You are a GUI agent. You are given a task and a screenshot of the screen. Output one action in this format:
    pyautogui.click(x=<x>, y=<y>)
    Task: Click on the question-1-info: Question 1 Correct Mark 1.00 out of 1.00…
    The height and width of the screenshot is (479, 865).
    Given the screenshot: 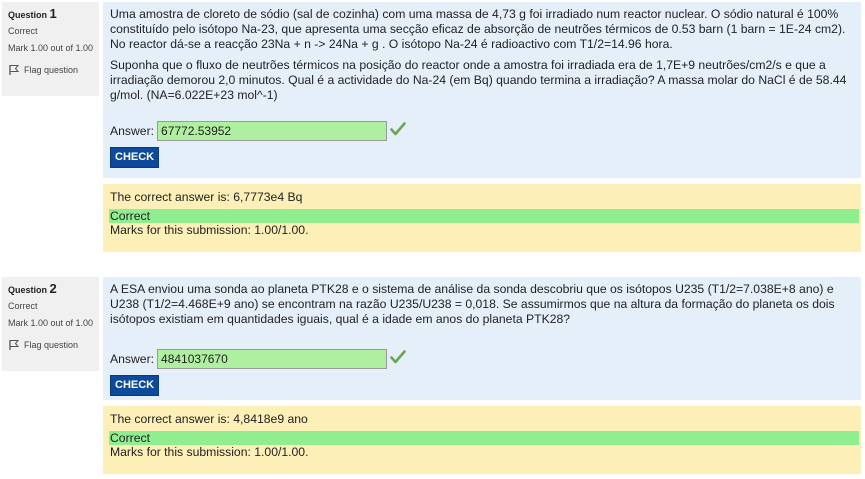 What is the action you would take?
    pyautogui.click(x=50, y=49)
    